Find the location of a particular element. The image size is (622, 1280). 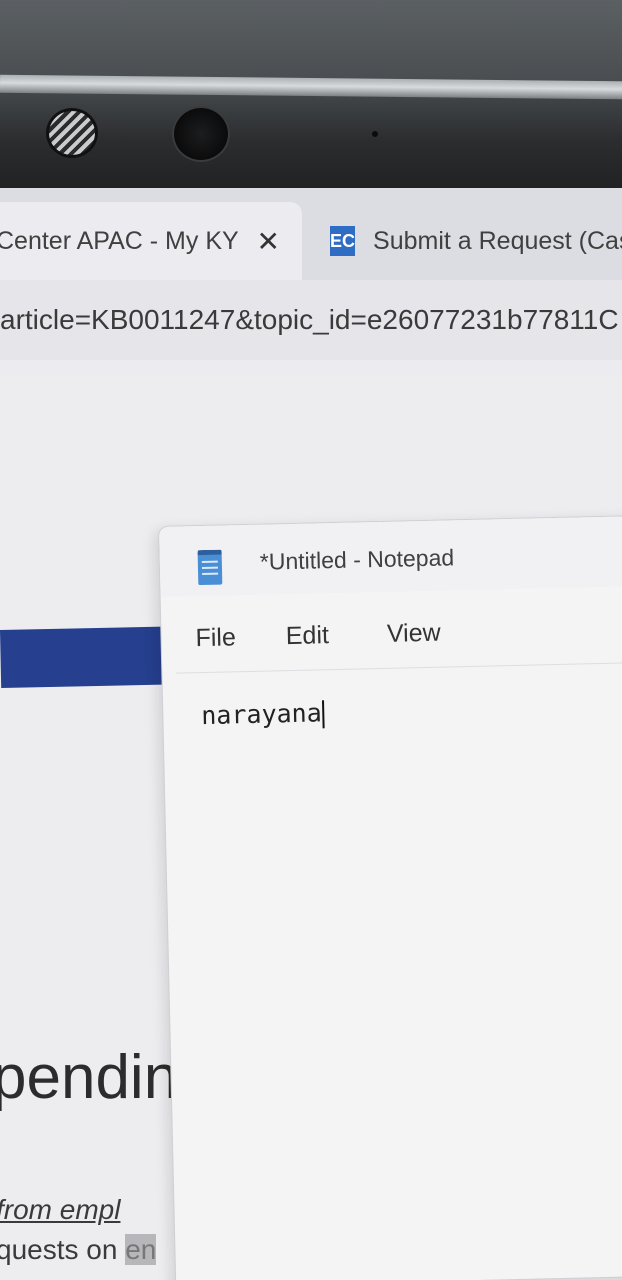

window-title: *Untitled - Notepad is located at coordinates (357, 559).